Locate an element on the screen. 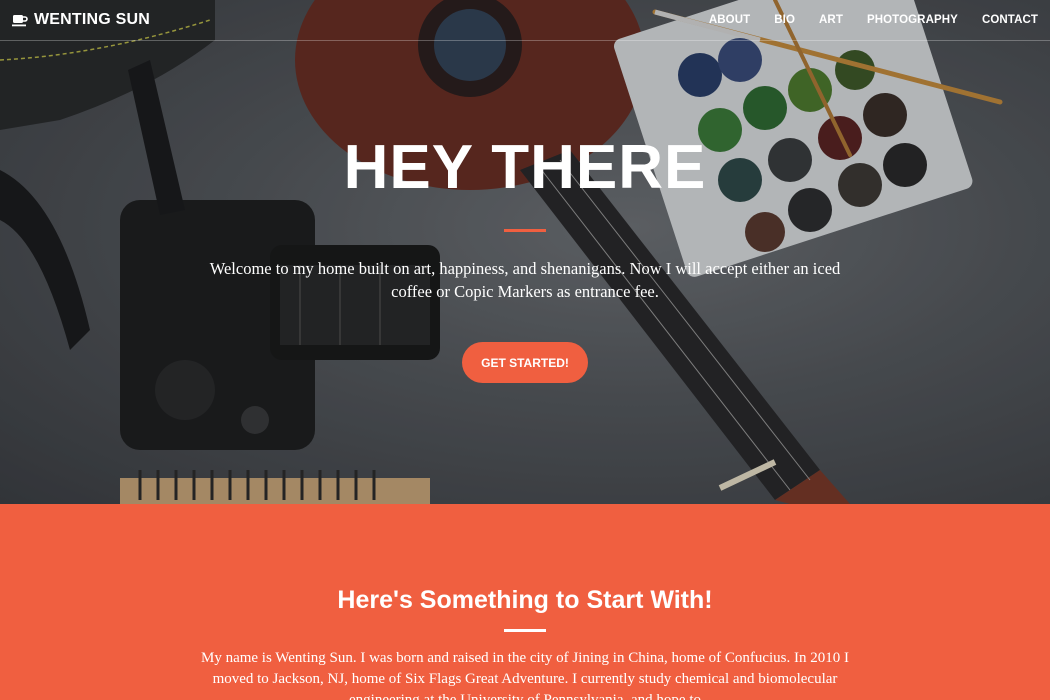  coffee-cup-icon is located at coordinates (20, 20).